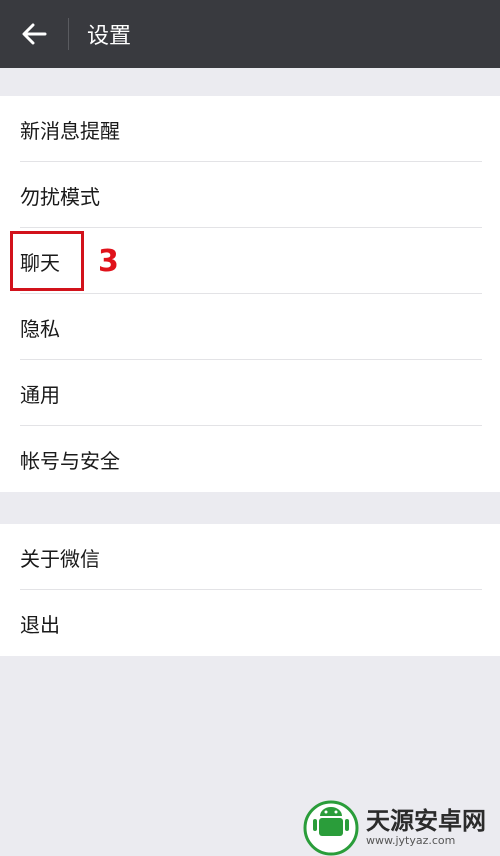 This screenshot has height=856, width=500. Describe the element at coordinates (60, 196) in the screenshot. I see `settings-item-label: 勿扰模式` at that location.